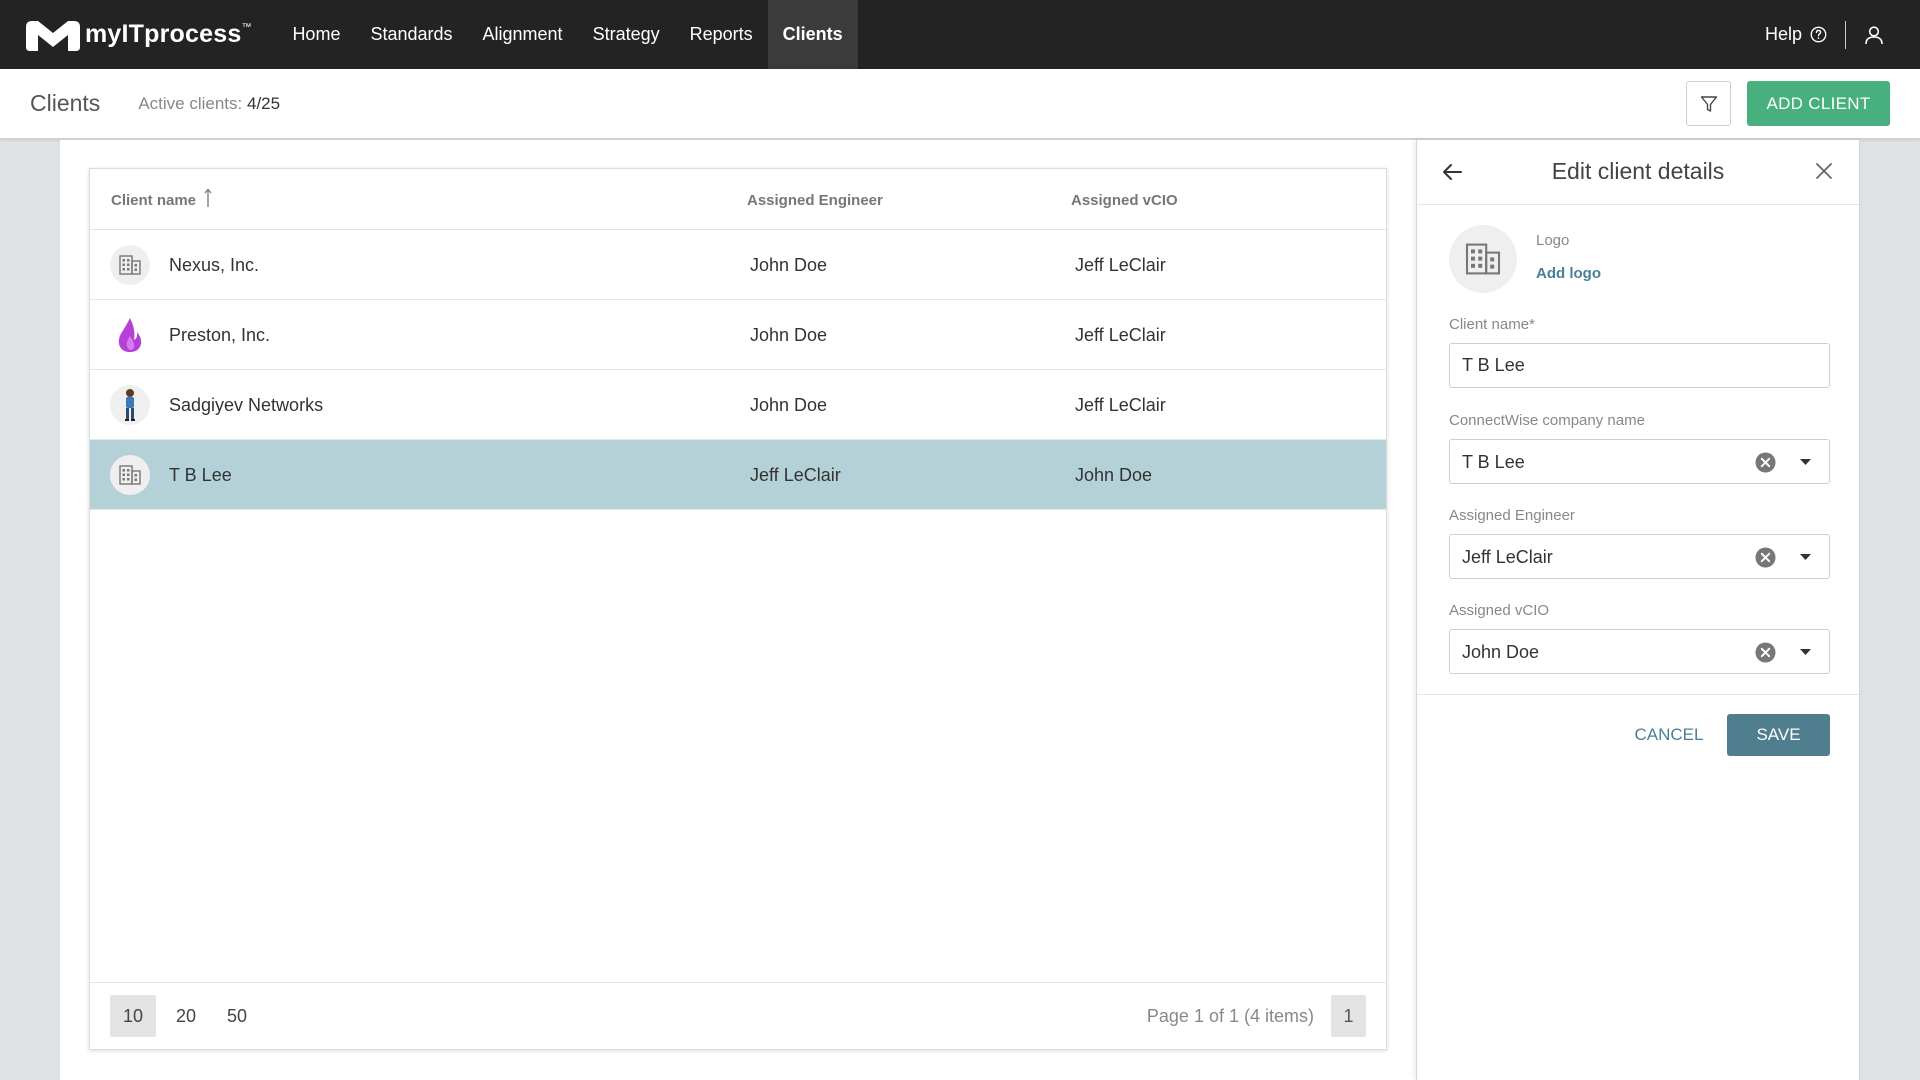  Describe the element at coordinates (795, 475) in the screenshot. I see `assigned-engineer: Jeff LeClair` at that location.